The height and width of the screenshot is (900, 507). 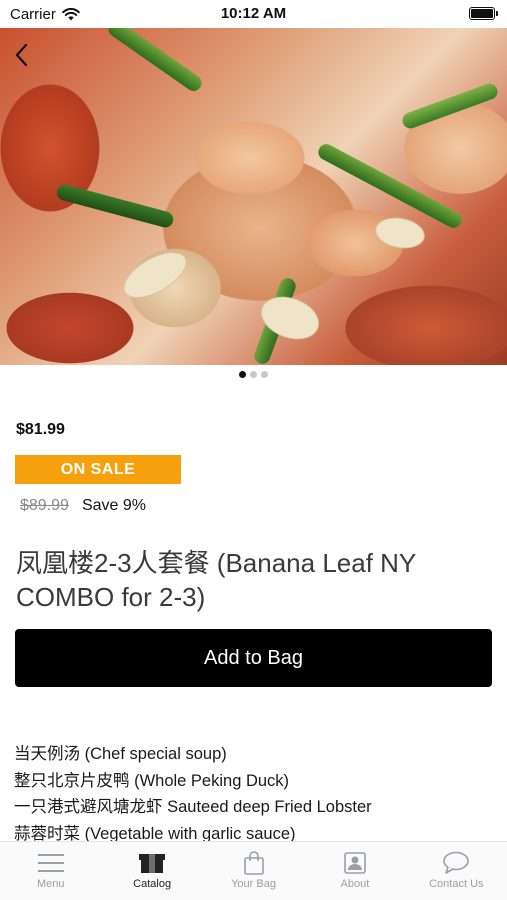 What do you see at coordinates (483, 13) in the screenshot?
I see `battery-icon` at bounding box center [483, 13].